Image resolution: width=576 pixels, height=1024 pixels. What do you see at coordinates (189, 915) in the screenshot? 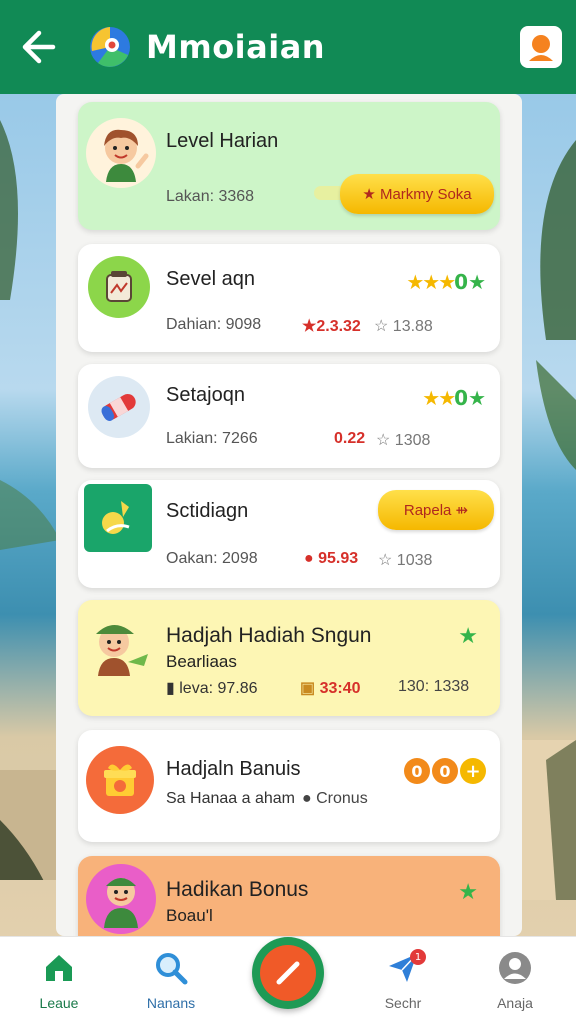
I see `card-subtitle: Boau'l` at bounding box center [189, 915].